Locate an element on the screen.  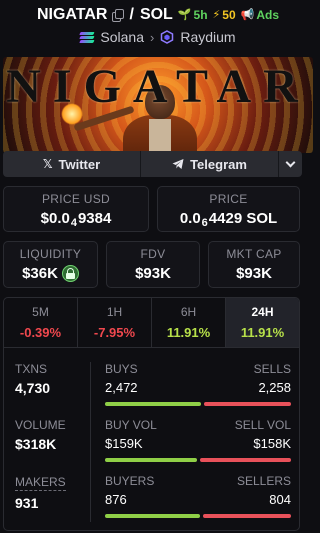
tab-24h-label: 24H is located at coordinates (262, 312).